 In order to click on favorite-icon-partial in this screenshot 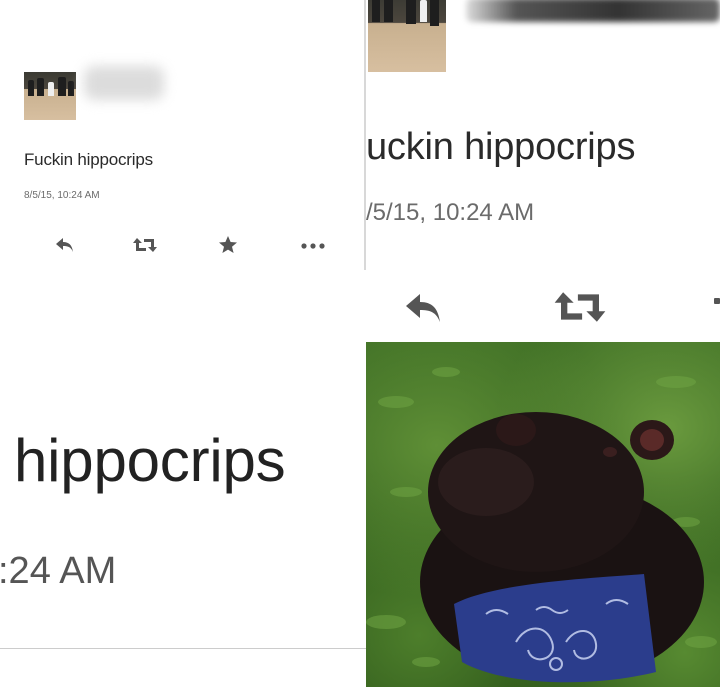, I will do `click(717, 301)`.